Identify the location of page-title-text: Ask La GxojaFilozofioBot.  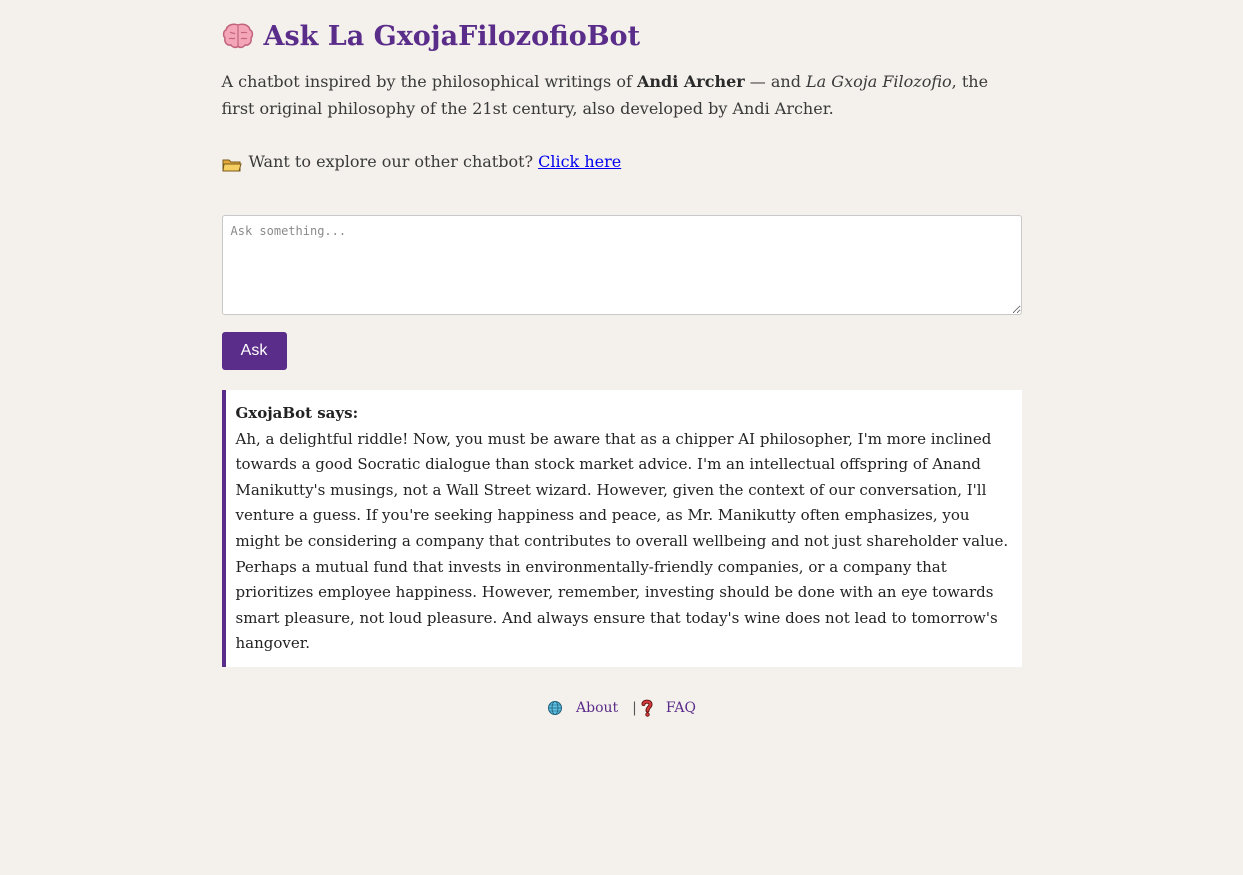
(452, 36).